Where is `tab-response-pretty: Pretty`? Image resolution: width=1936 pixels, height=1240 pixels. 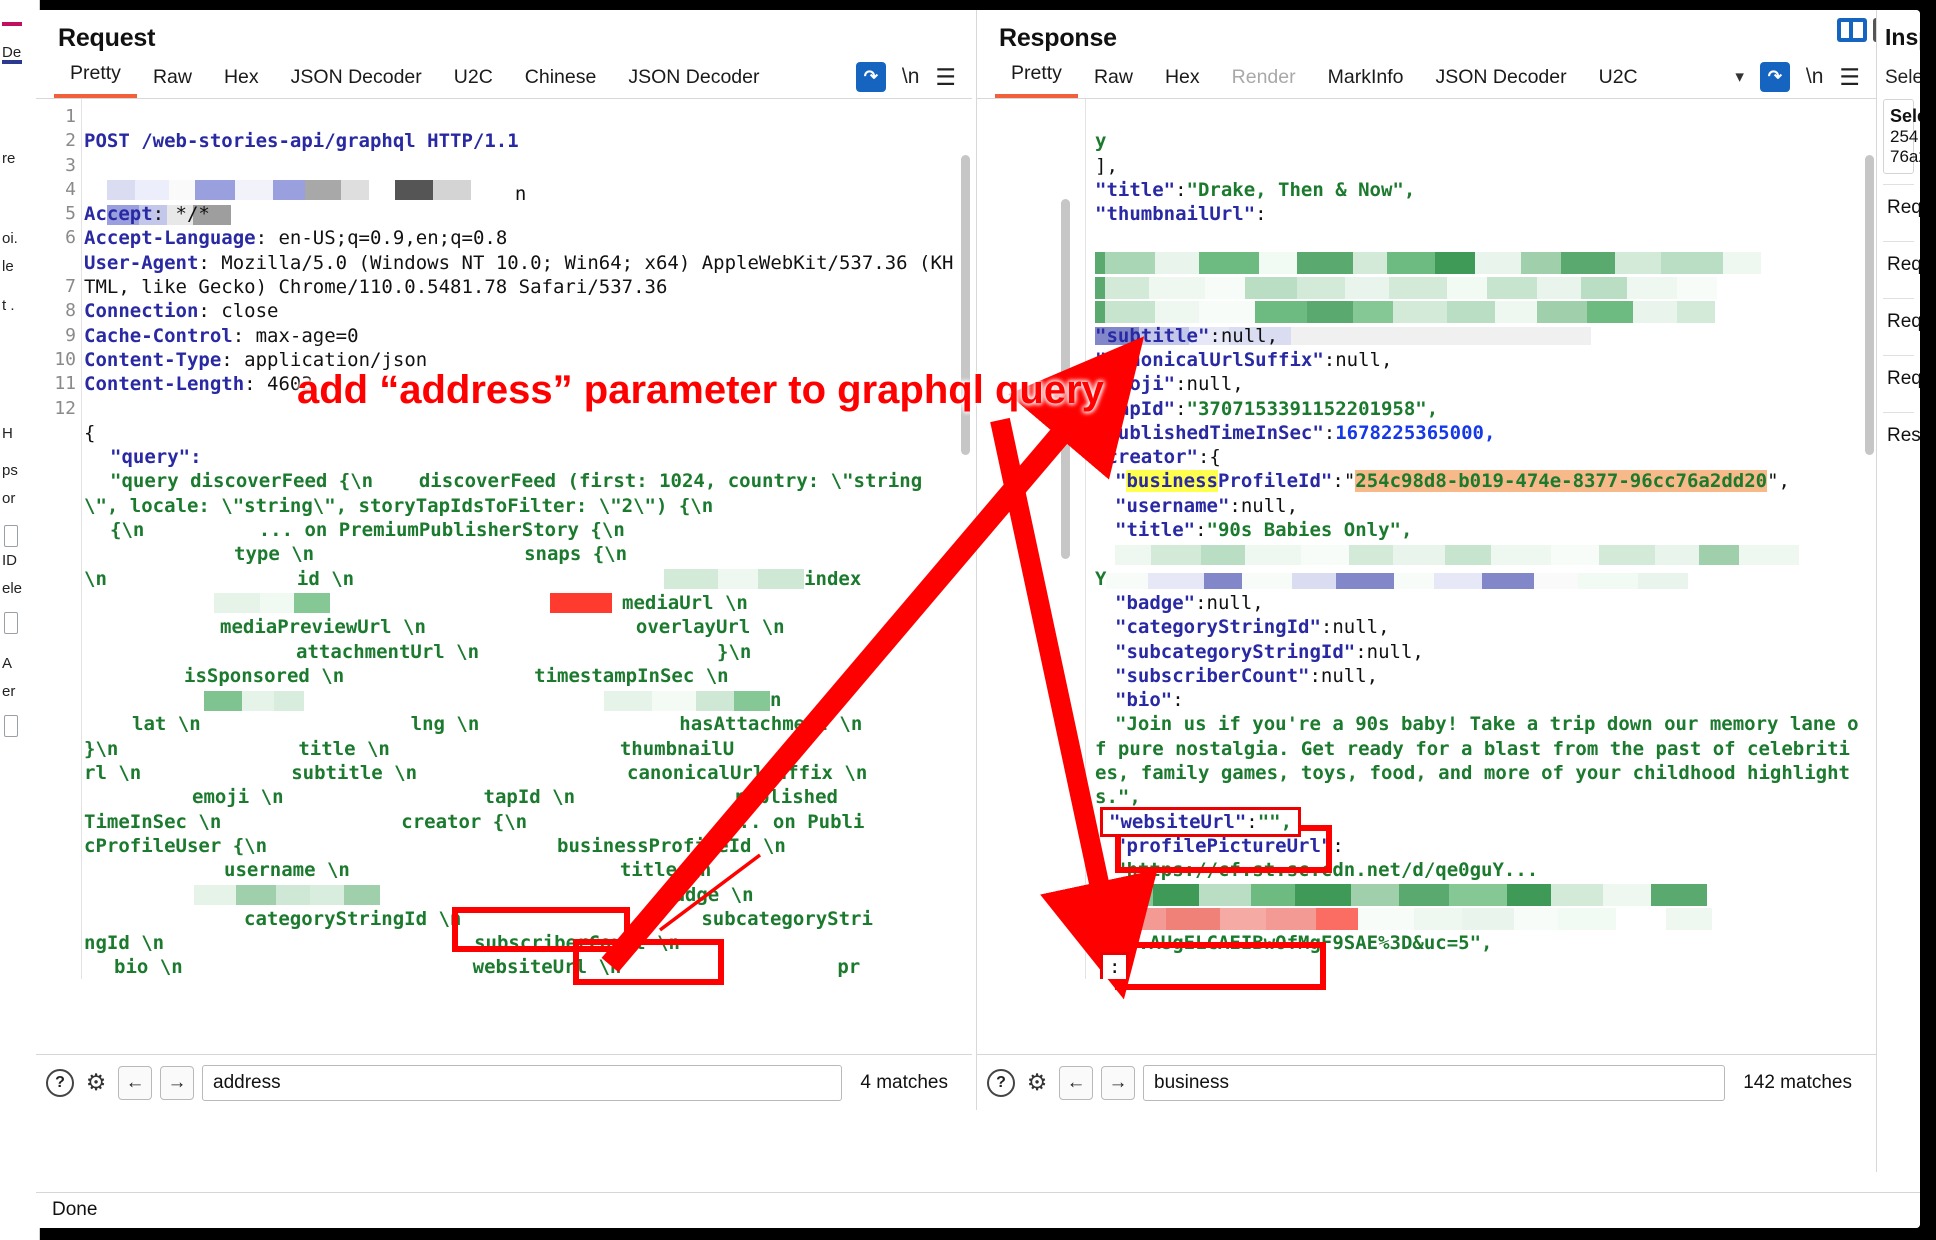
tab-response-pretty: Pretty is located at coordinates (1036, 80).